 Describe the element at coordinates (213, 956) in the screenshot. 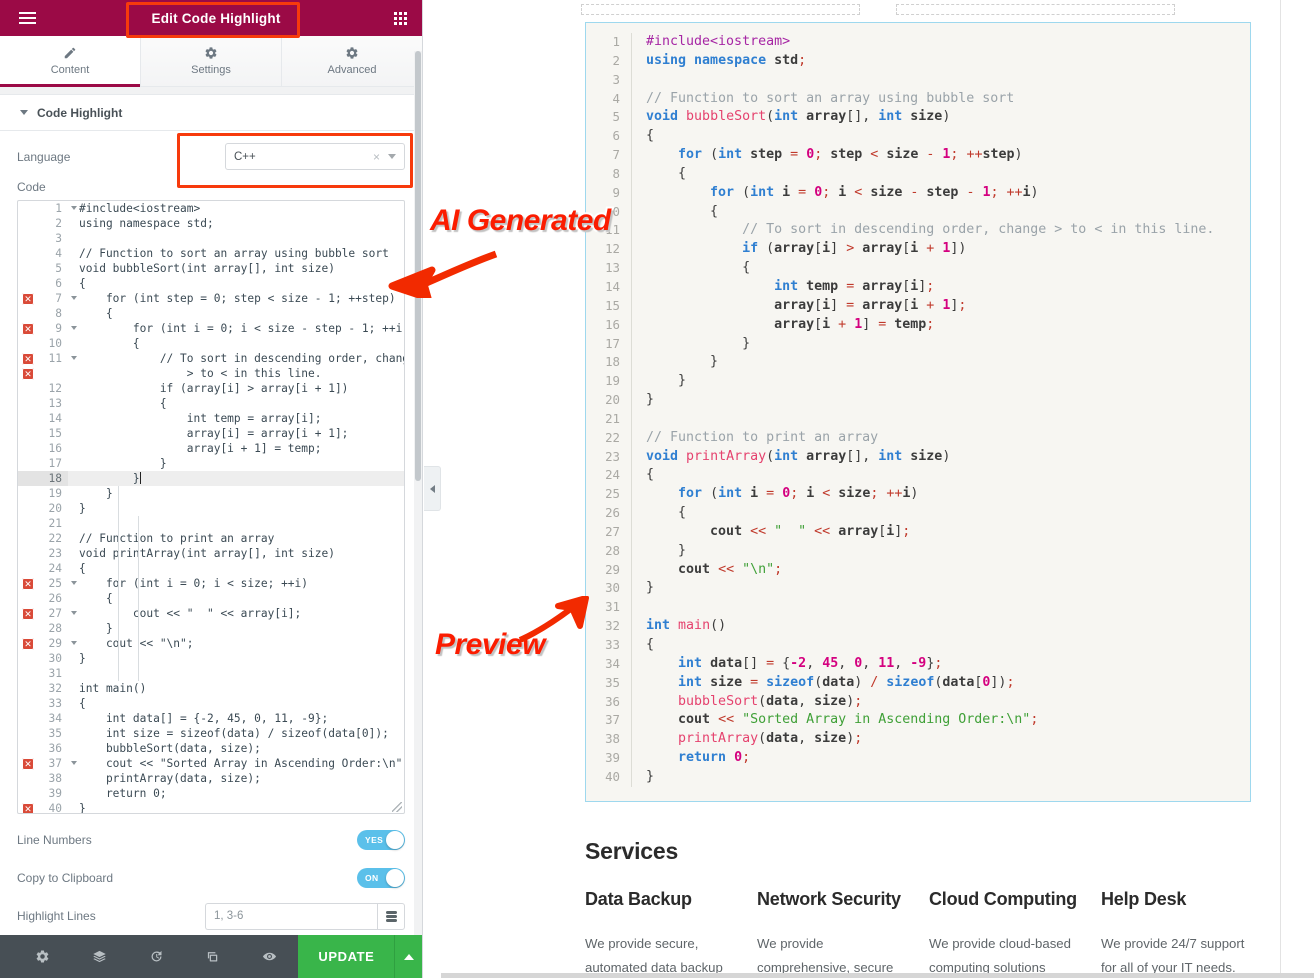

I see `responsive-icon` at that location.